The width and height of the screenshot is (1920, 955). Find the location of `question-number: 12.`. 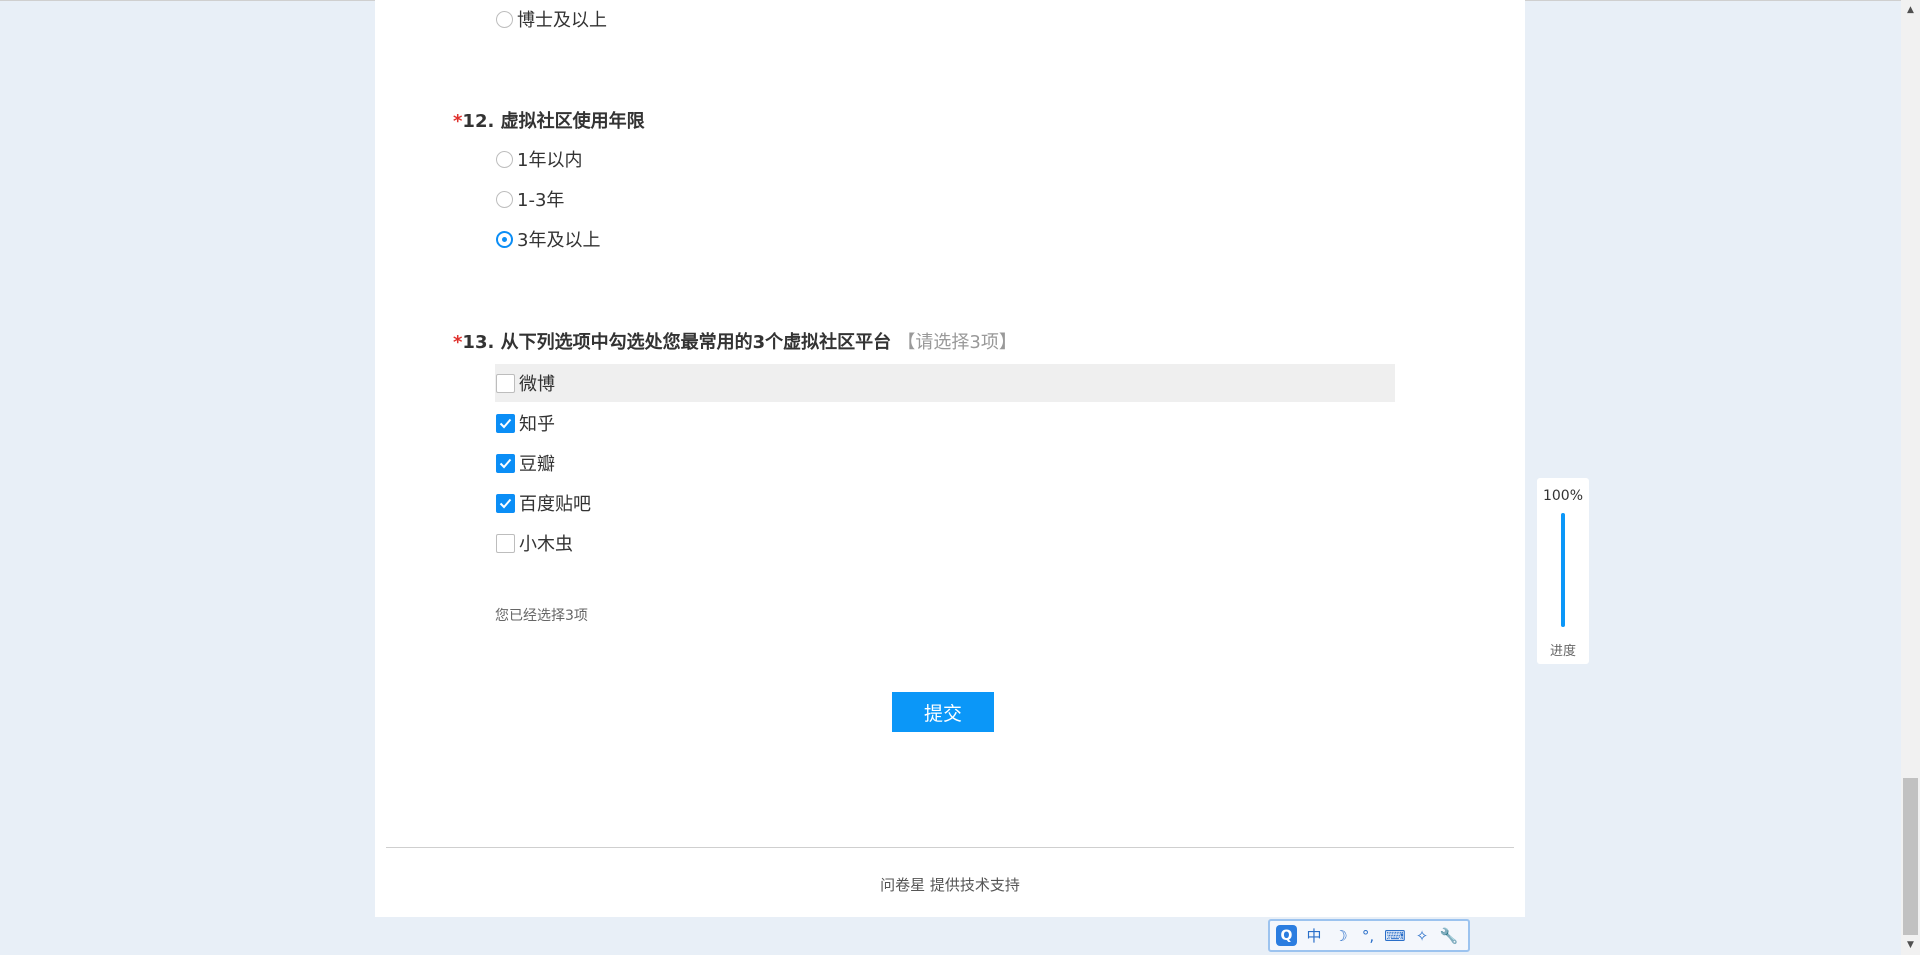

question-number: 12. is located at coordinates (478, 121).